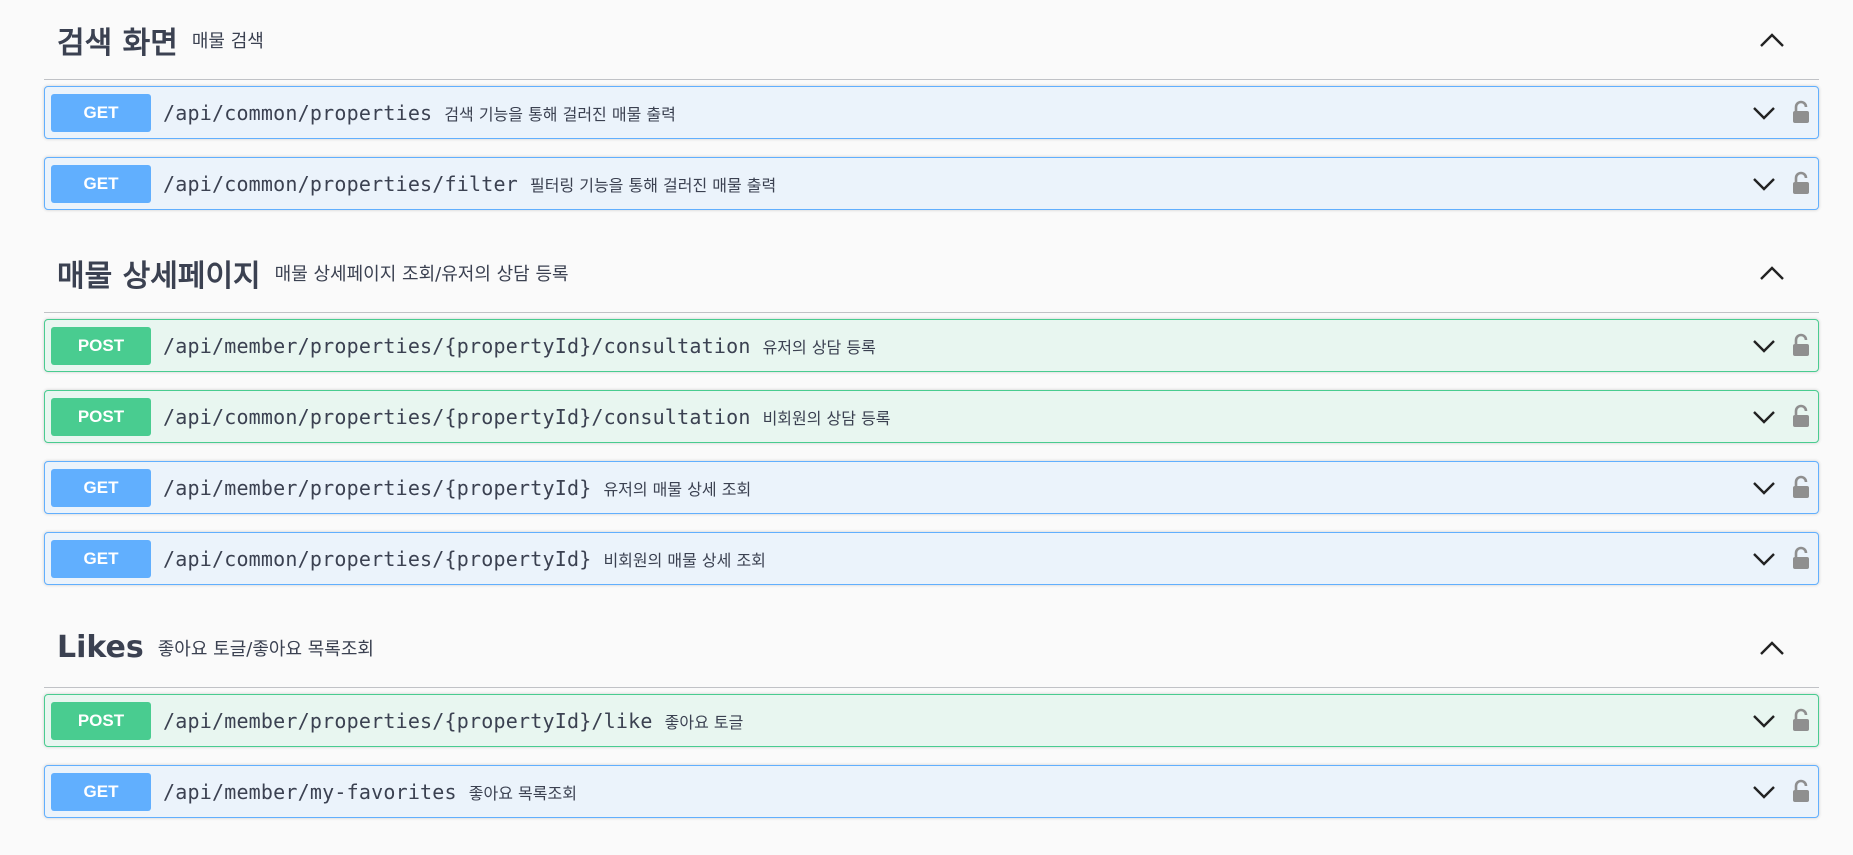 The image size is (1853, 855). I want to click on operation-path: /api/member/properties/{propertyId}/like, so click(408, 720).